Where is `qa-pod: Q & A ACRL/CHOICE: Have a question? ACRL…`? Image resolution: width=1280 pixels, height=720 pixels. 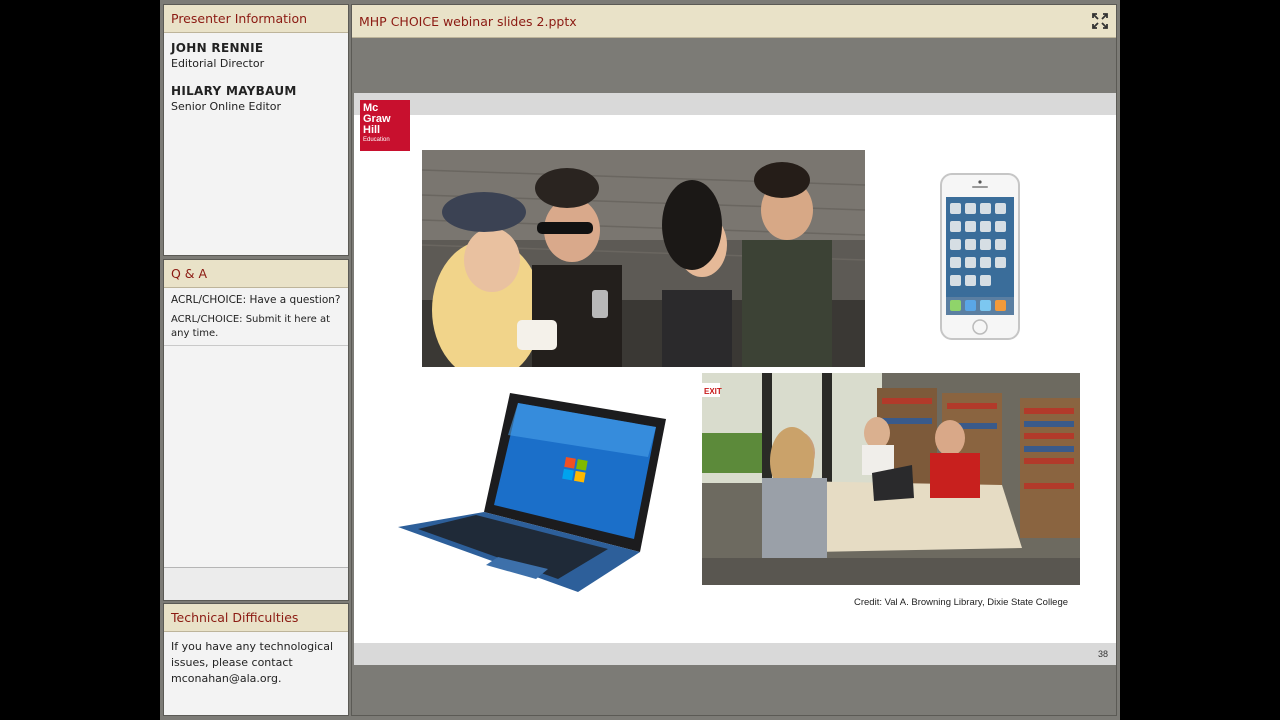 qa-pod: Q & A ACRL/CHOICE: Have a question? ACRL… is located at coordinates (256, 430).